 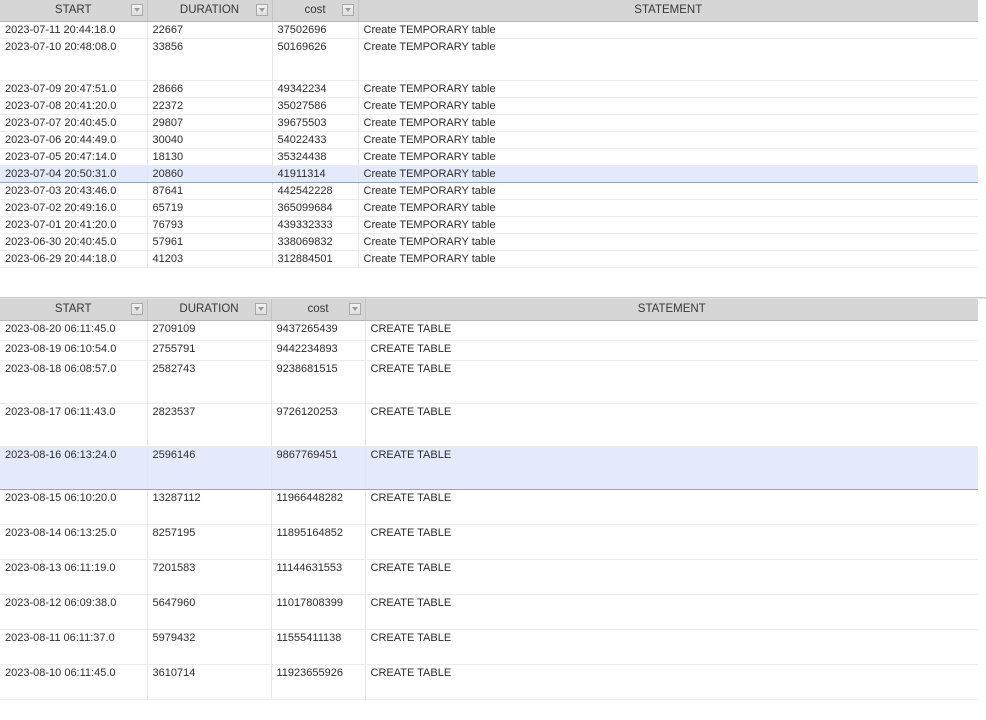 I want to click on cell-cost: 439332333, so click(x=315, y=225).